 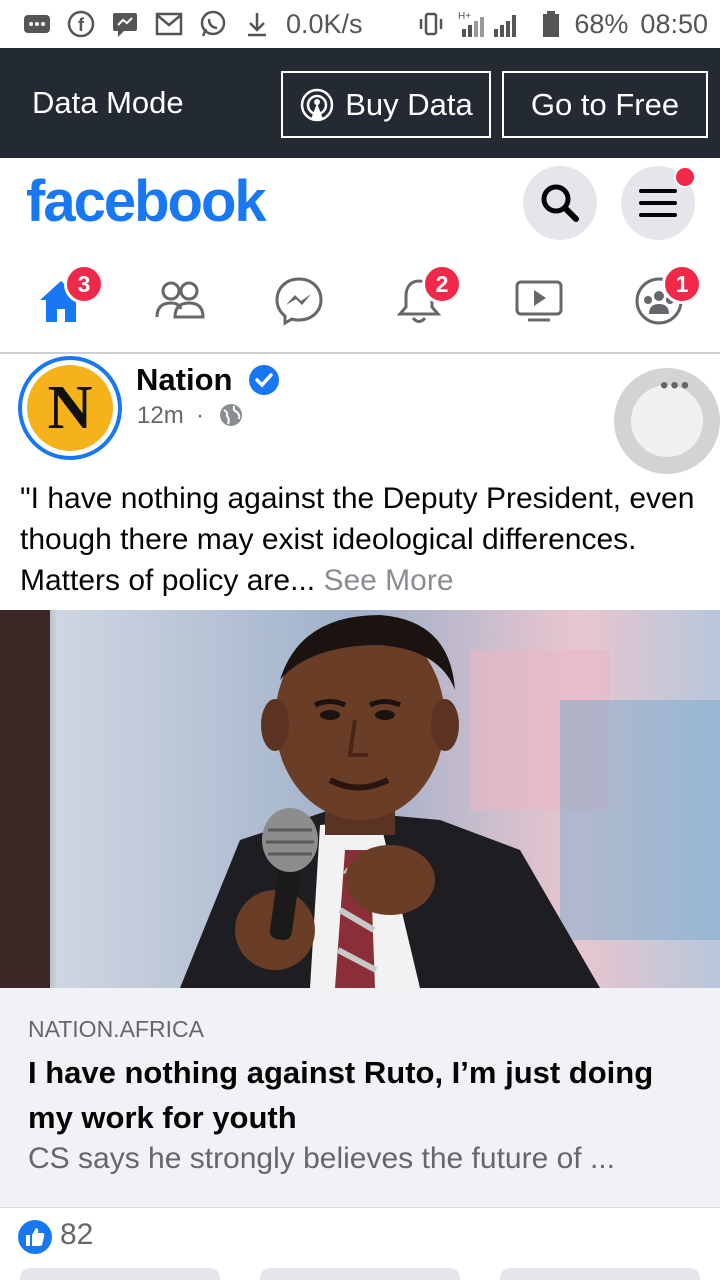 What do you see at coordinates (146, 201) in the screenshot?
I see `facebook-logo: facebook` at bounding box center [146, 201].